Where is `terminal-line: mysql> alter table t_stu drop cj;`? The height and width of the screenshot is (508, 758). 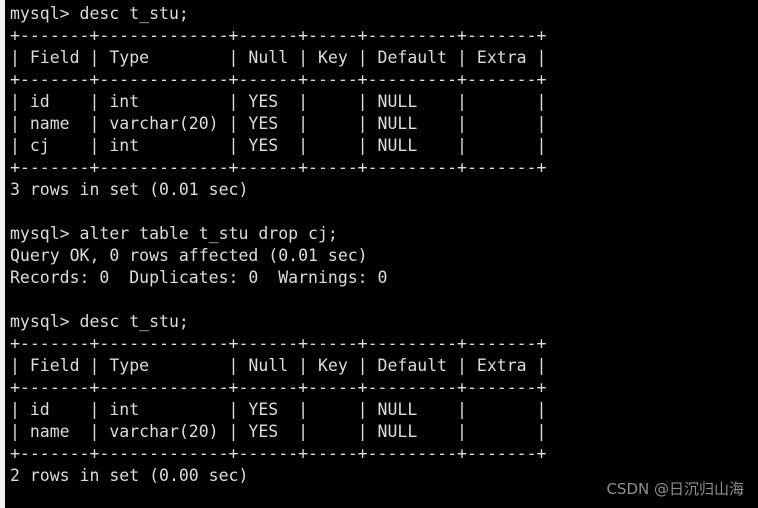
terminal-line: mysql> alter table t_stu drop cj; is located at coordinates (174, 233).